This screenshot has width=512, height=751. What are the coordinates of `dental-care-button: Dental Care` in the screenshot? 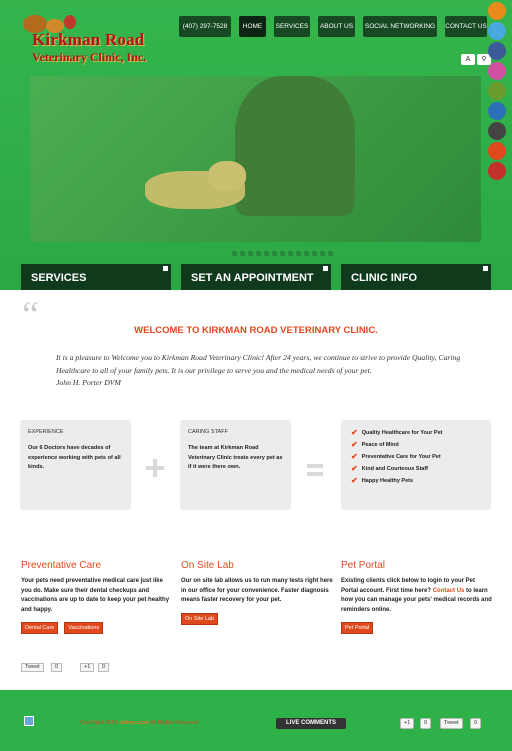 It's located at (40, 628).